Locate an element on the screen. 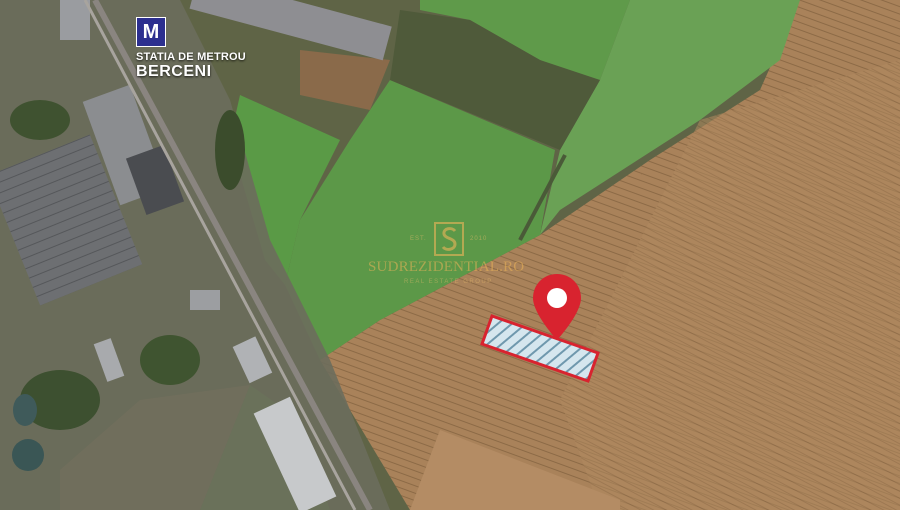 The image size is (900, 510). watermark-year: 2010 is located at coordinates (479, 239).